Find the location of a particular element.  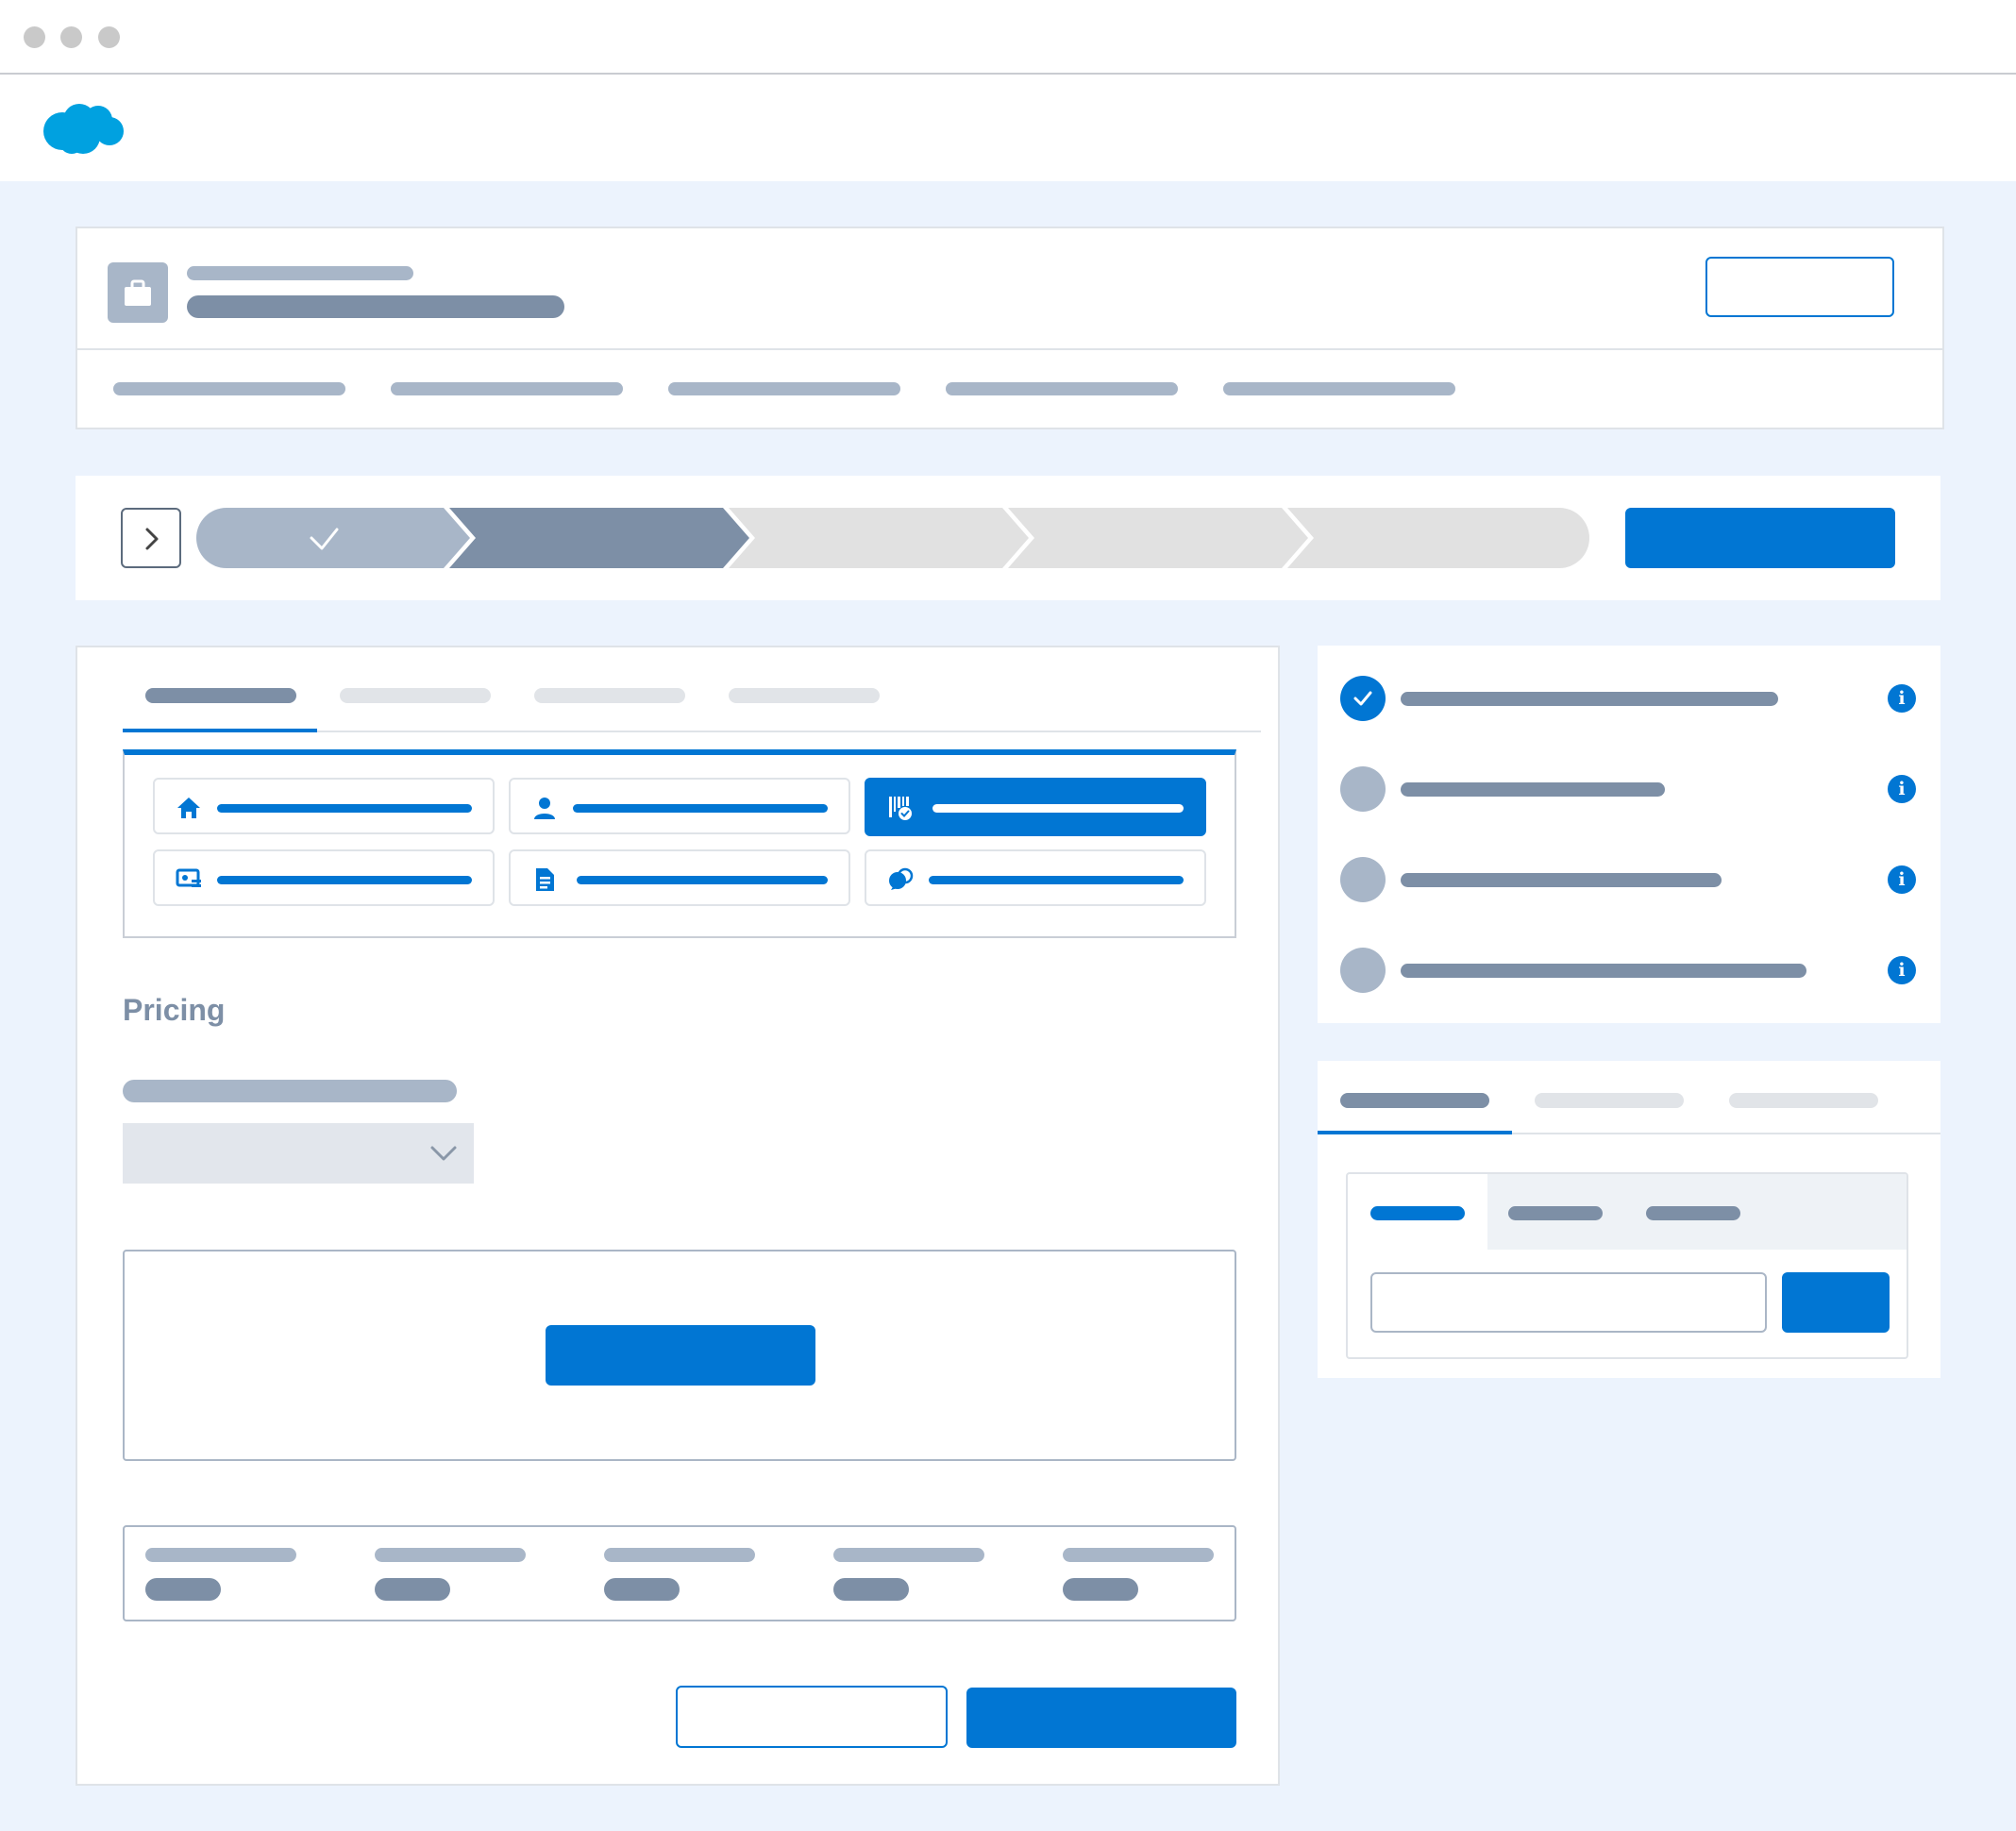

check-icon is located at coordinates (1362, 698).